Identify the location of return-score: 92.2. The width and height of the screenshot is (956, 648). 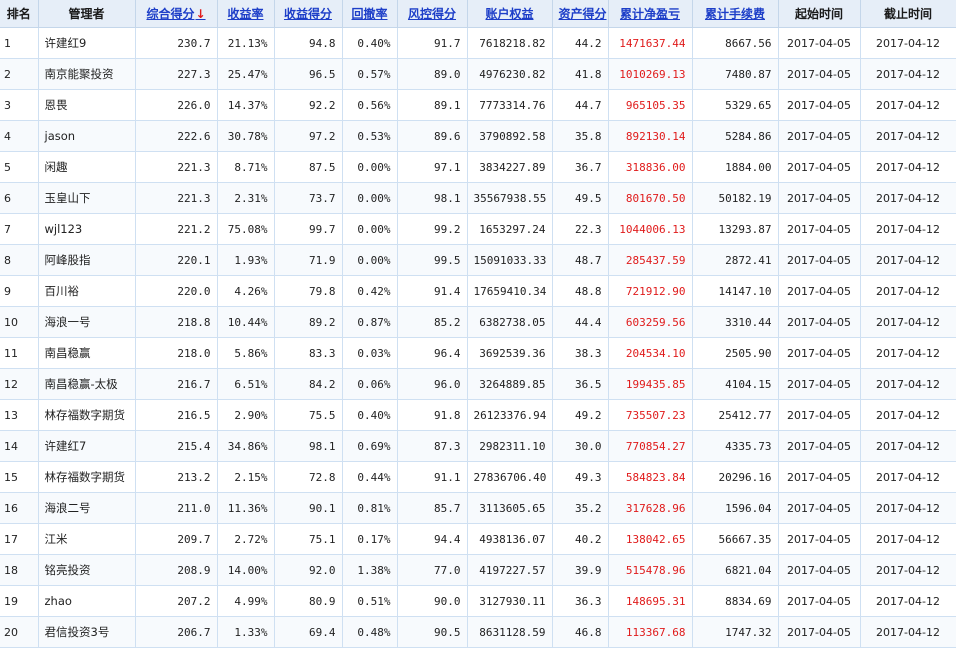
(308, 105).